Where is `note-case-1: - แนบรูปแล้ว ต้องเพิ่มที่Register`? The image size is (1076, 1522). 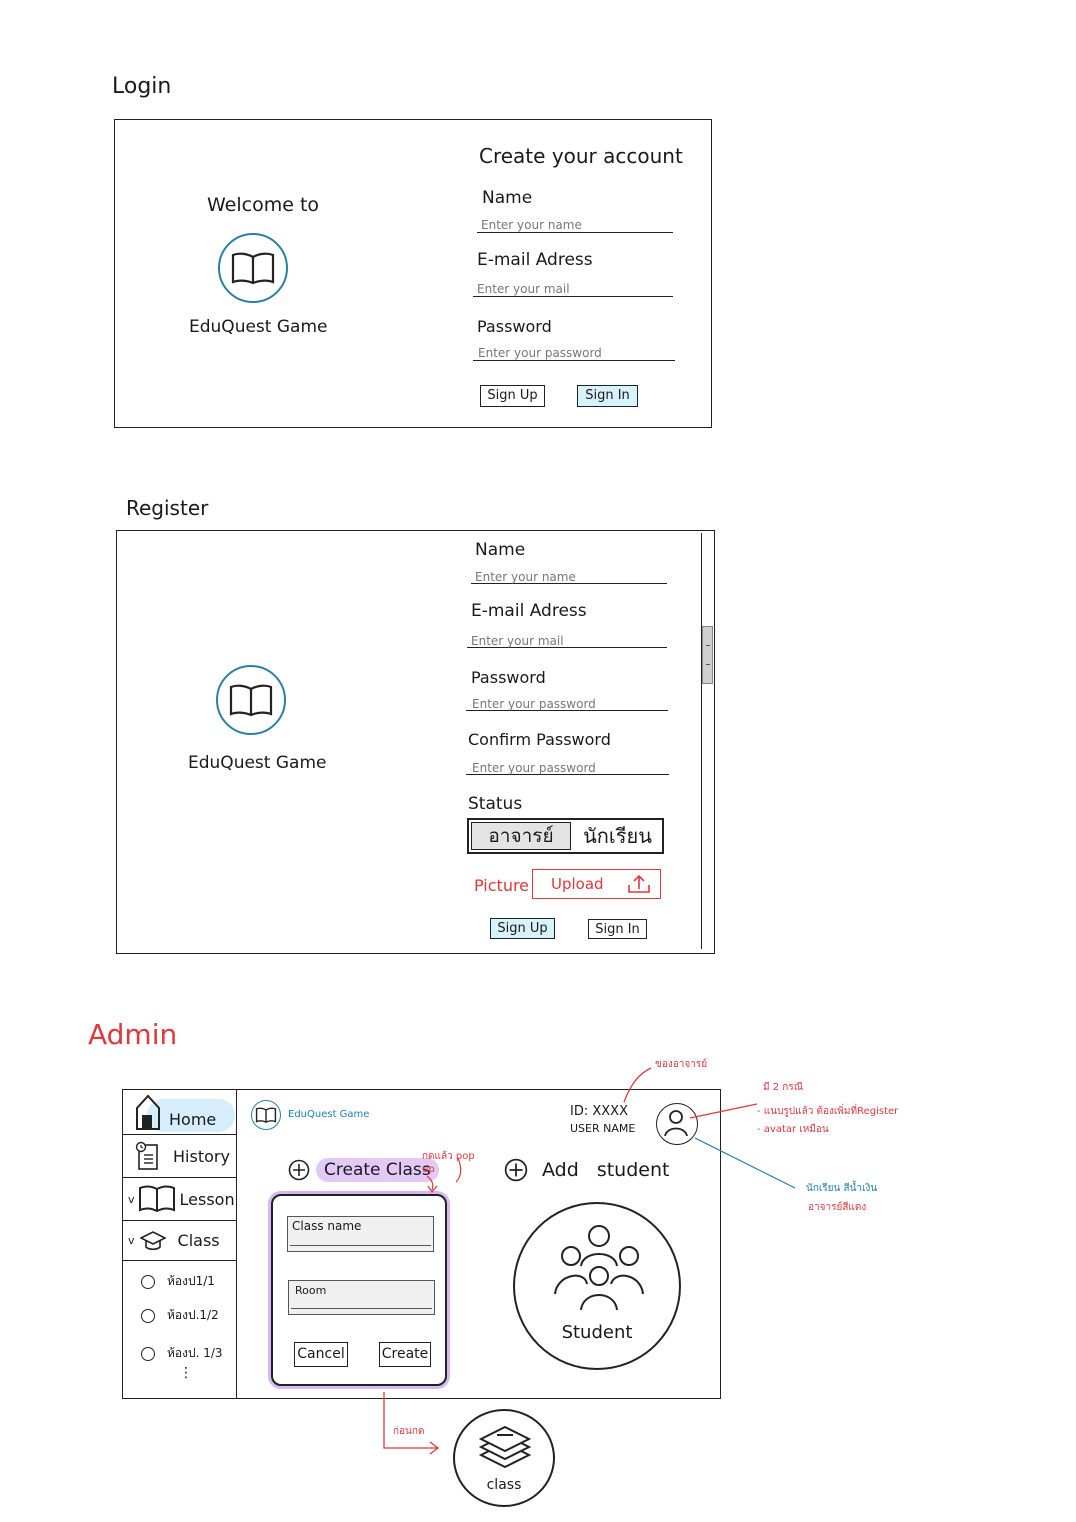
note-case-1: - แนบรูปแล้ว ต้องเพิ่มที่Register is located at coordinates (828, 1111).